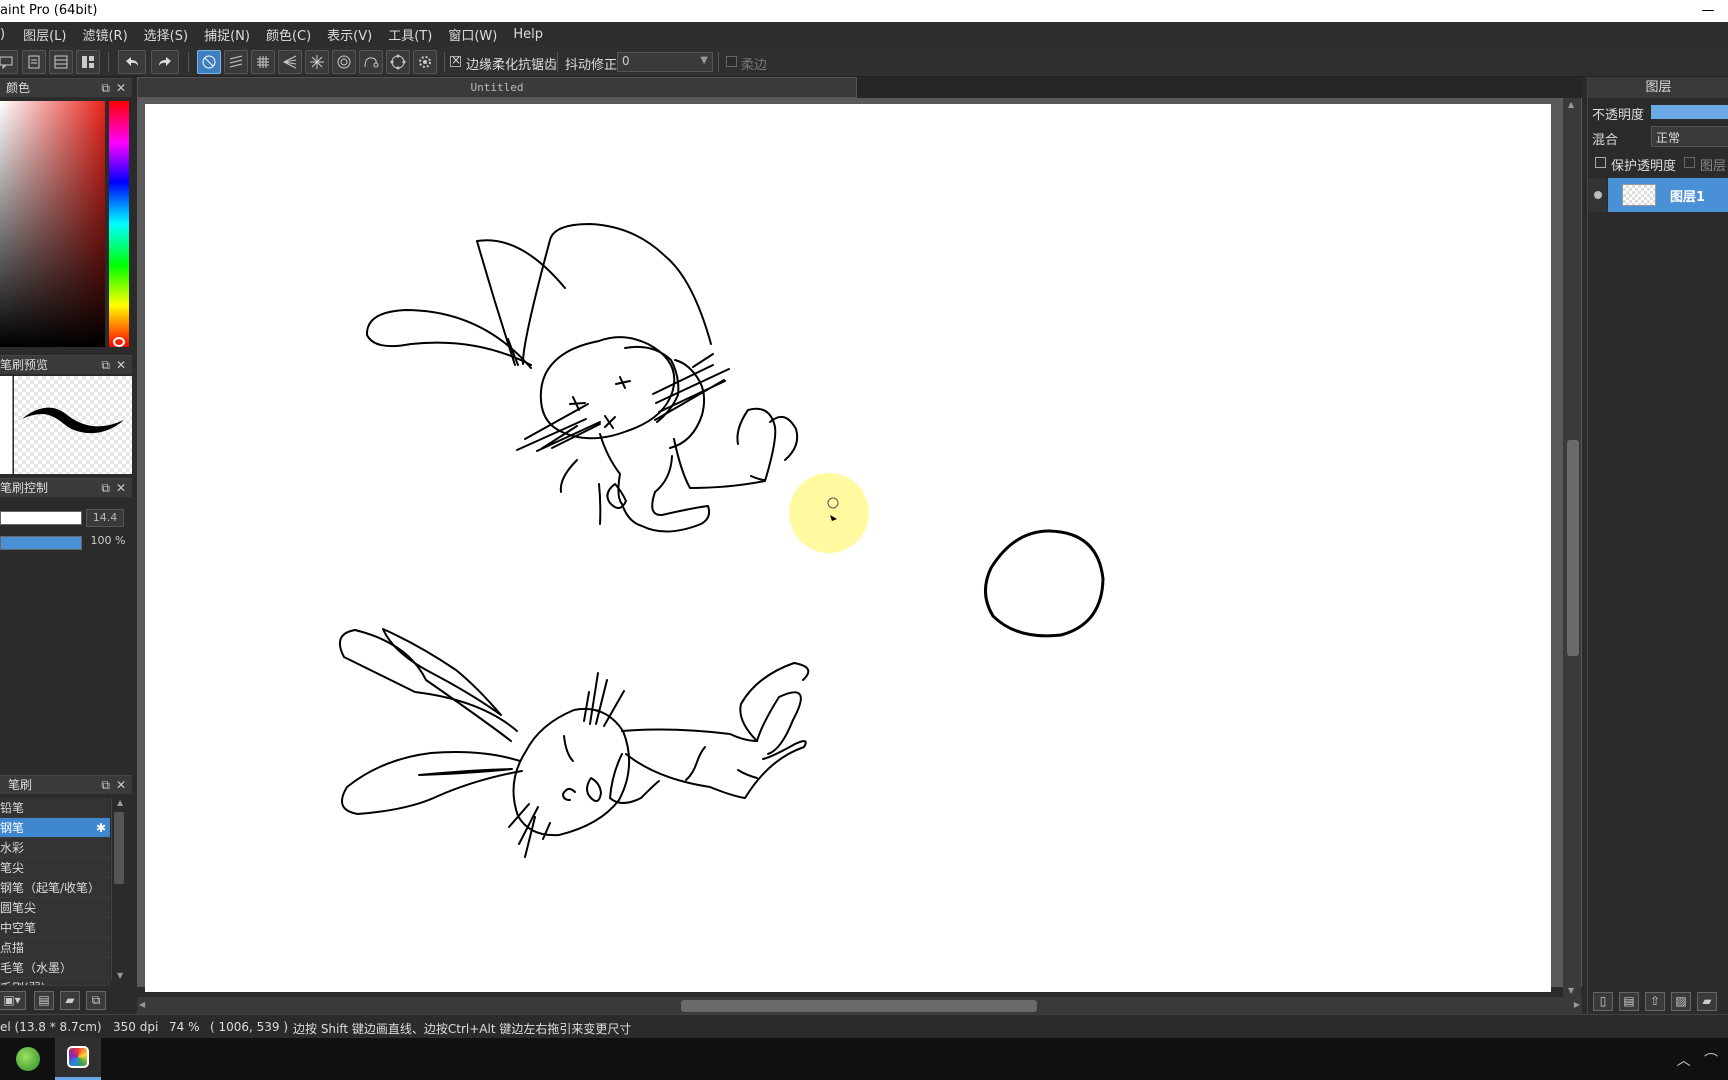  I want to click on tray-chevron-icon: ︿ ⌒, so click(1697, 1060).